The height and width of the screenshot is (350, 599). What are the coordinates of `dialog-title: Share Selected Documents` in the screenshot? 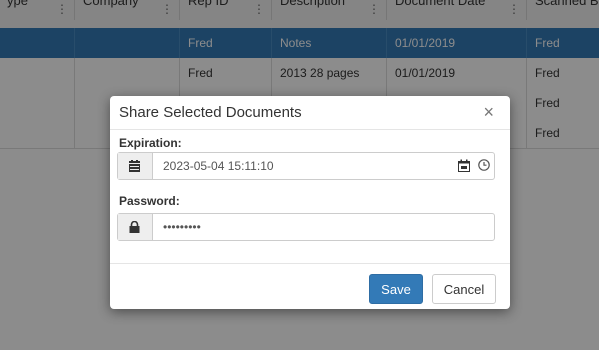 It's located at (210, 112).